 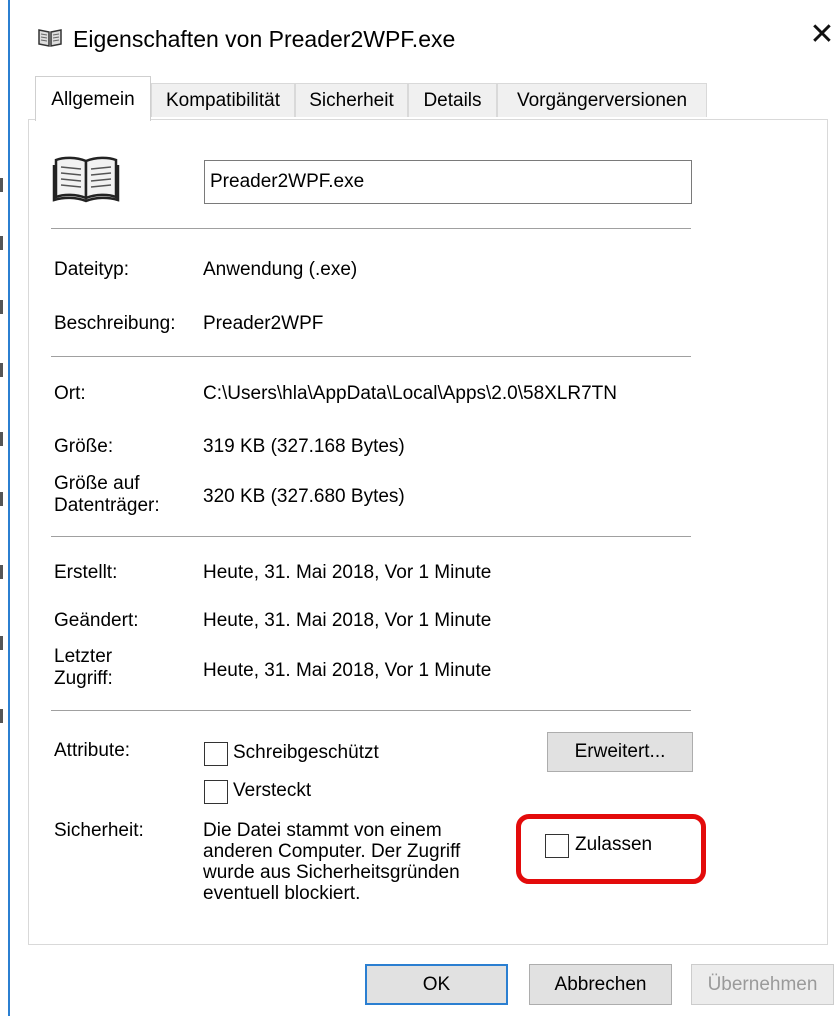 I want to click on tab-allgemein: Allgemein, so click(x=93, y=98).